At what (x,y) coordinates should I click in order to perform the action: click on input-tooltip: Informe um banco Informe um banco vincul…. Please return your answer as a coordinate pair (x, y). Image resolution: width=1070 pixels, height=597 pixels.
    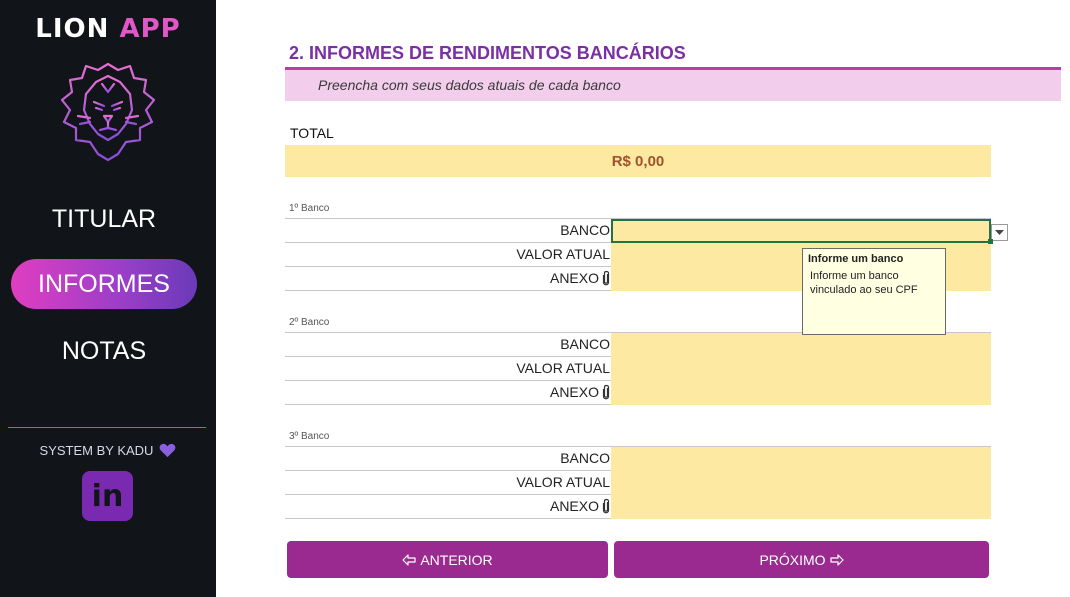
    Looking at the image, I should click on (874, 291).